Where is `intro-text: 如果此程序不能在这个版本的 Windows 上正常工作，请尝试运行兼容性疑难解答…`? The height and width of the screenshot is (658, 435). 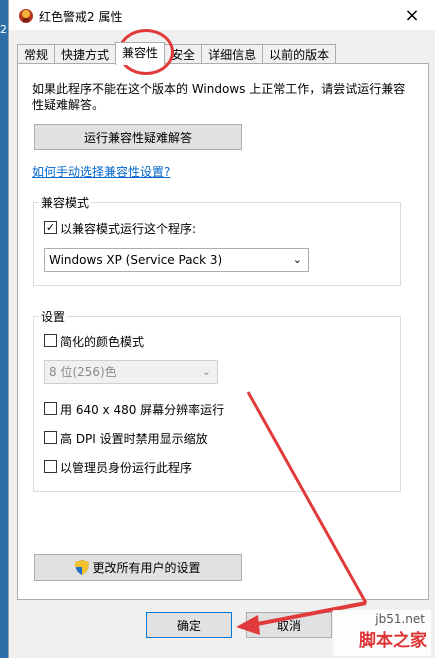 intro-text: 如果此程序不能在这个版本的 Windows 上正常工作，请尝试运行兼容性疑难解答… is located at coordinates (219, 97).